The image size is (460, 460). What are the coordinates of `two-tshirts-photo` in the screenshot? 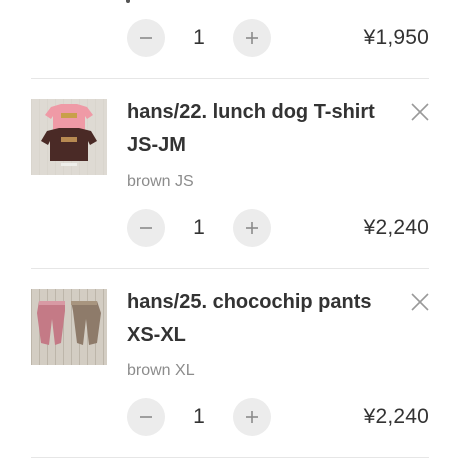 It's located at (69, 137).